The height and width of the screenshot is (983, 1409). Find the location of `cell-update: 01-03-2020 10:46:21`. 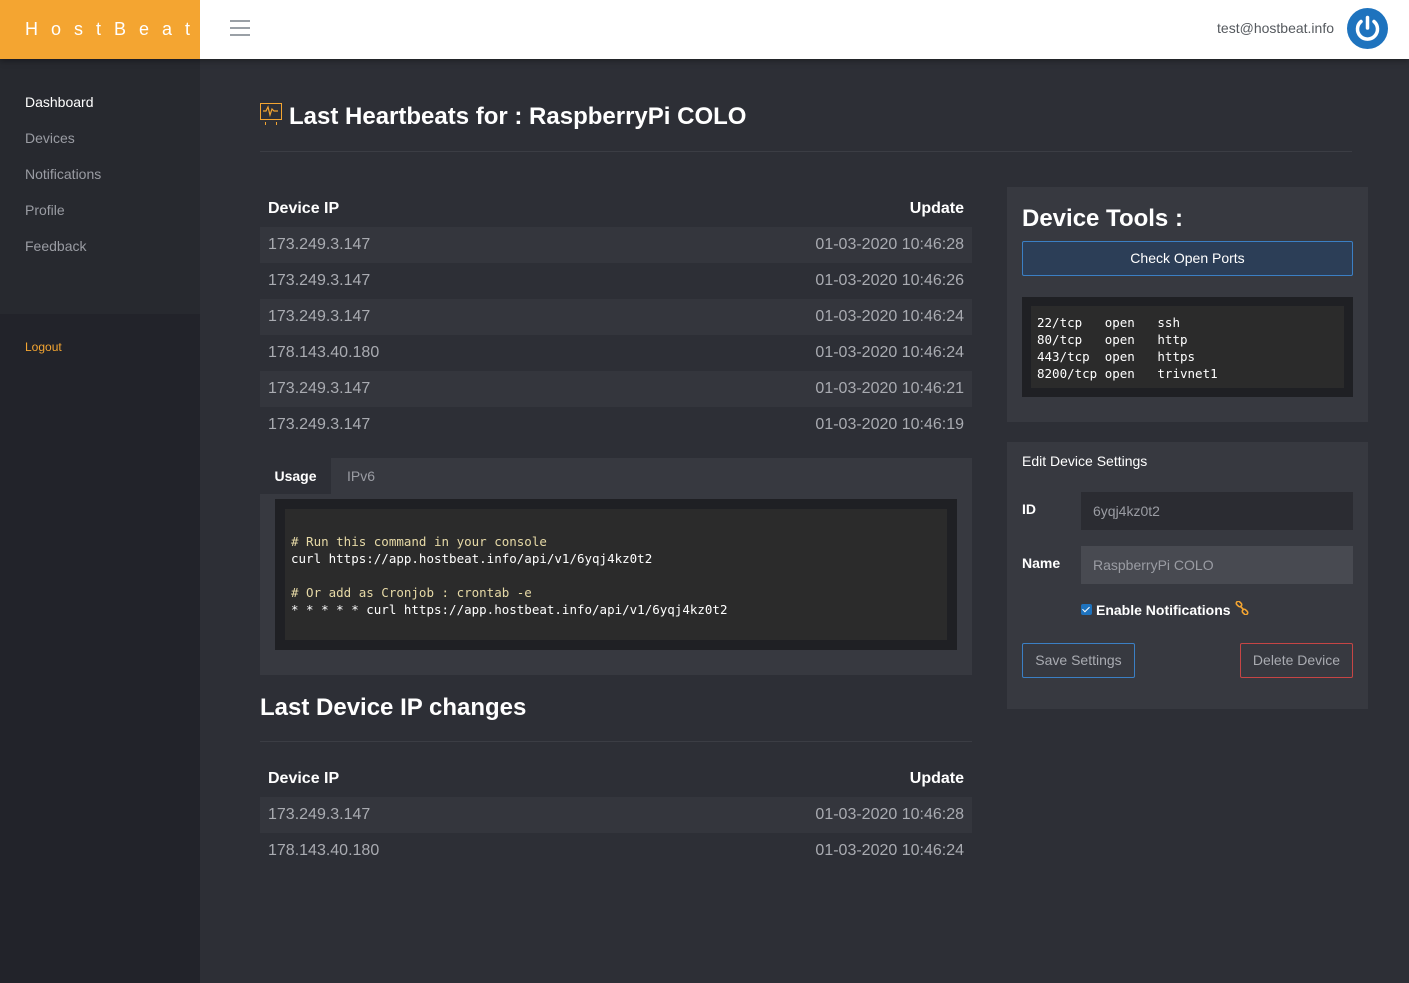

cell-update: 01-03-2020 10:46:21 is located at coordinates (889, 388).